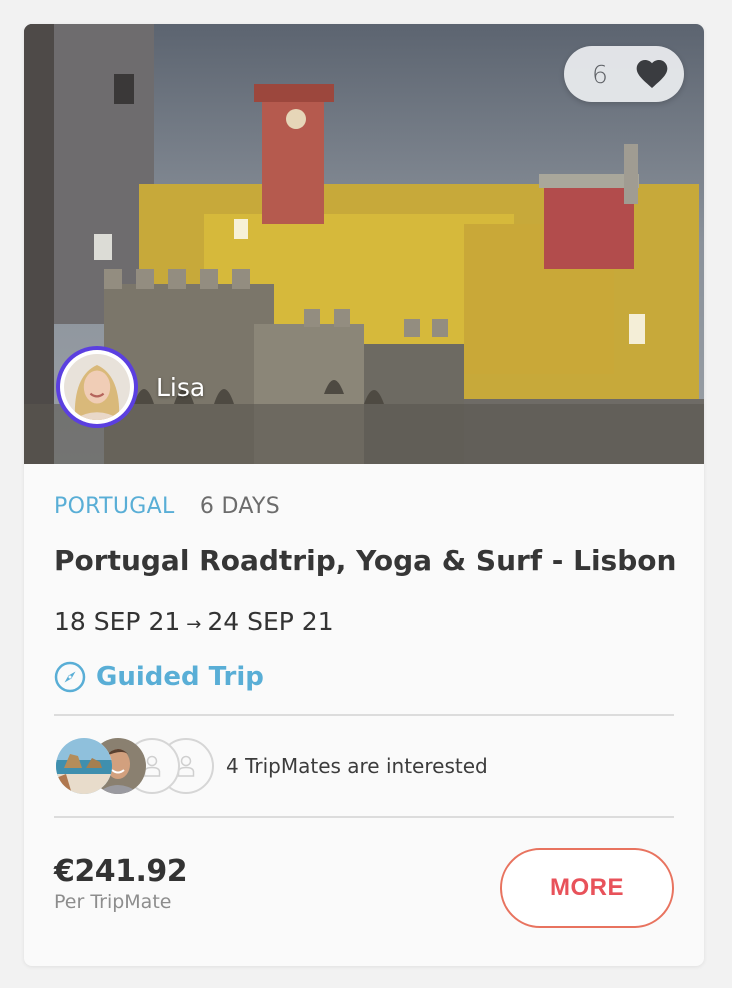 This screenshot has width=732, height=988. I want to click on interested-count-text: 4 TripMates are interested, so click(357, 766).